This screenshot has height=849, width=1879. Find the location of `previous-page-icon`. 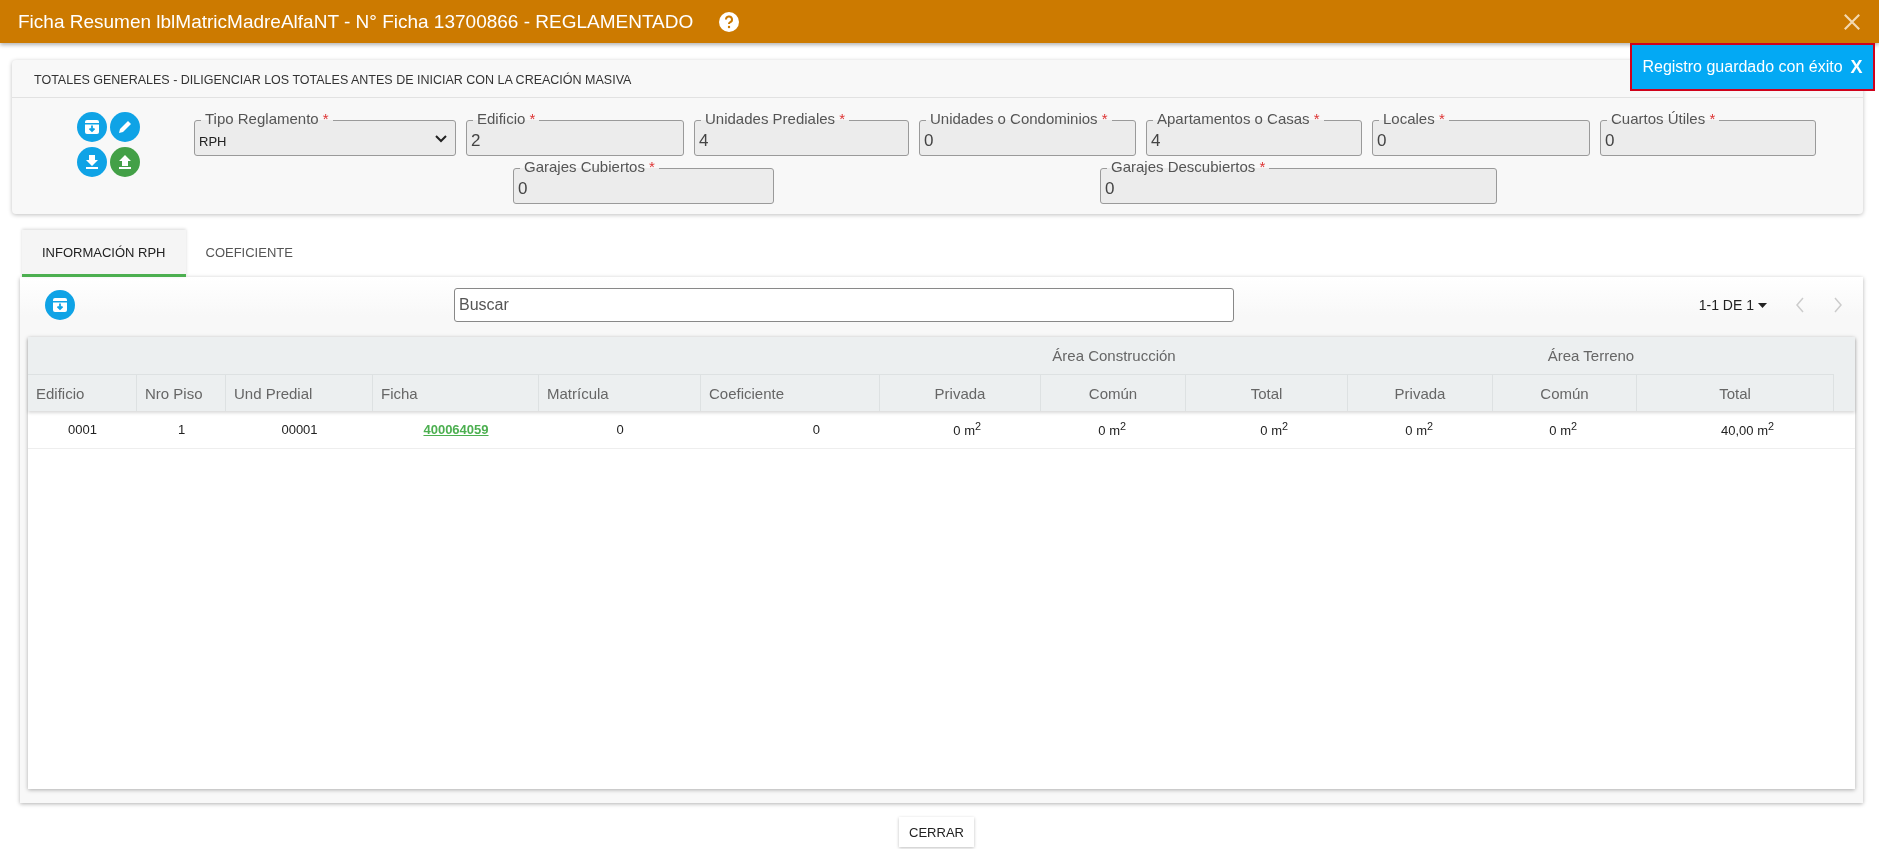

previous-page-icon is located at coordinates (1800, 305).